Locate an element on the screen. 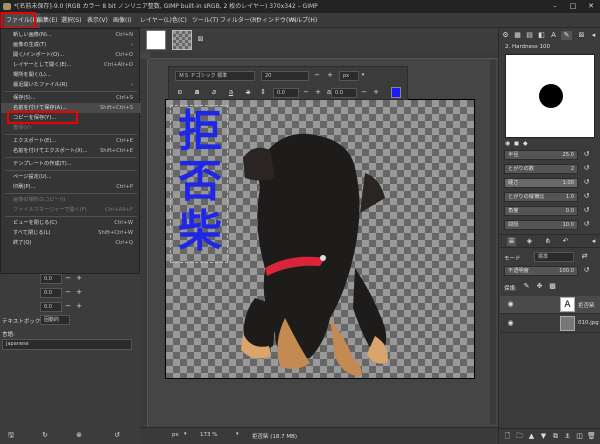 The width and height of the screenshot is (600, 444). gradient-tab-icon: ▤ is located at coordinates (529, 35).